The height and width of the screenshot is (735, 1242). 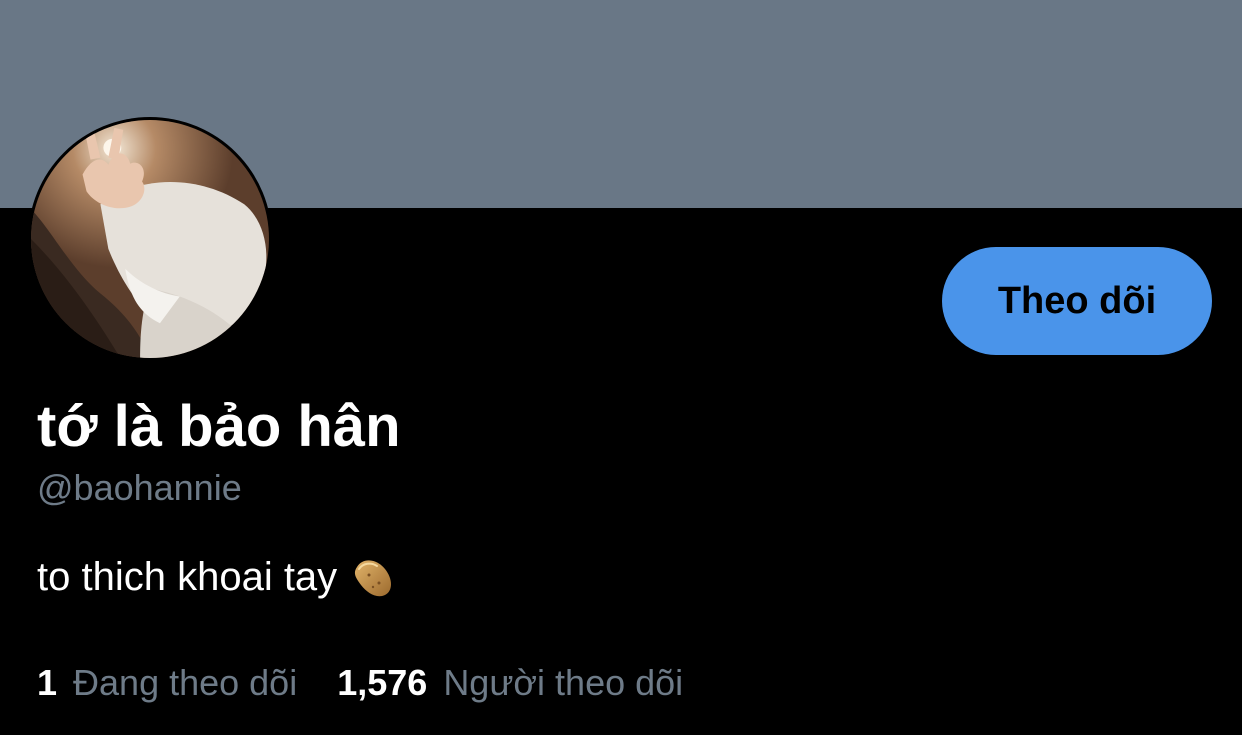 I want to click on avatar-image, so click(x=150, y=239).